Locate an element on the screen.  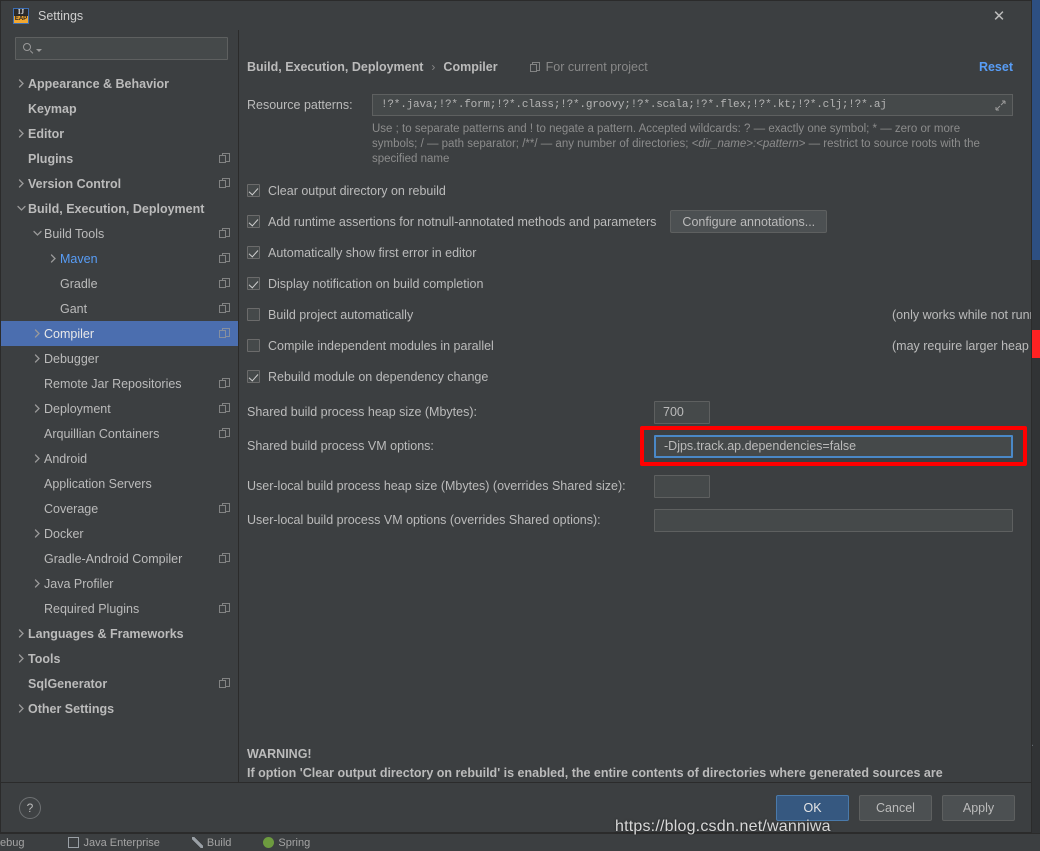
sidebar-item-label: Keymap is located at coordinates (52, 108).